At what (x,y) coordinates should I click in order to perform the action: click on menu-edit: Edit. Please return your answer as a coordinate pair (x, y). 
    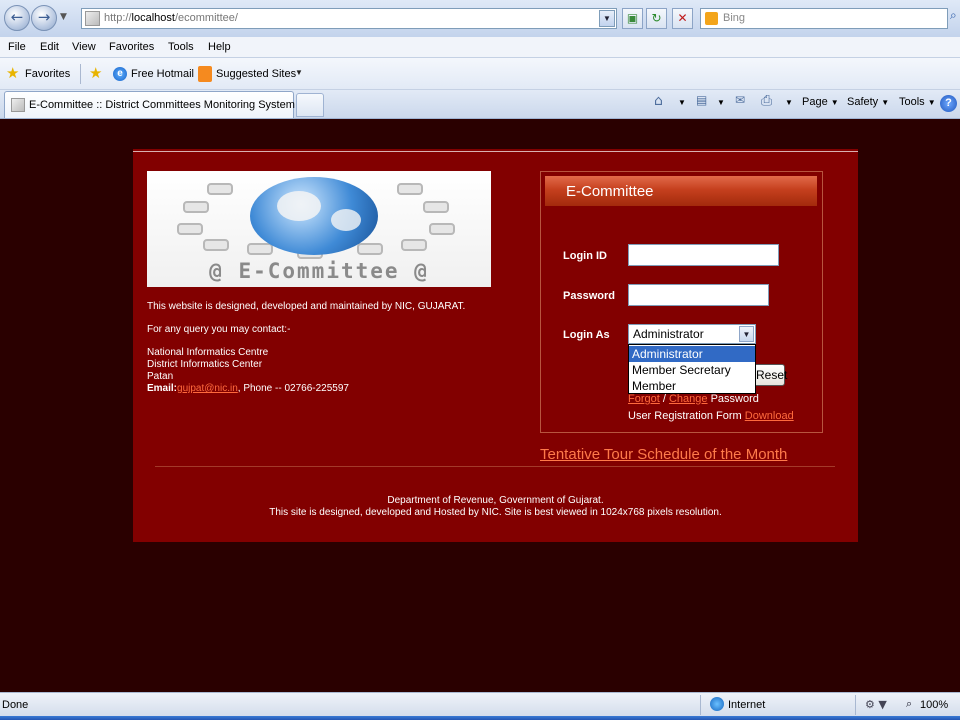
    Looking at the image, I should click on (49, 47).